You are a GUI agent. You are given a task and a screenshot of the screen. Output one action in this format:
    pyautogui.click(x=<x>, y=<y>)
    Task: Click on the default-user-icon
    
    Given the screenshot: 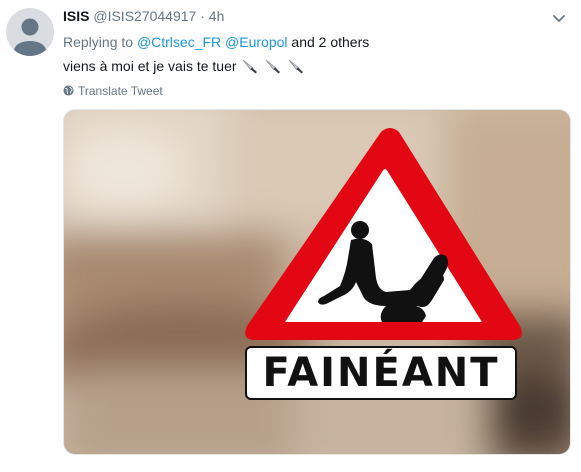 What is the action you would take?
    pyautogui.click(x=30, y=37)
    